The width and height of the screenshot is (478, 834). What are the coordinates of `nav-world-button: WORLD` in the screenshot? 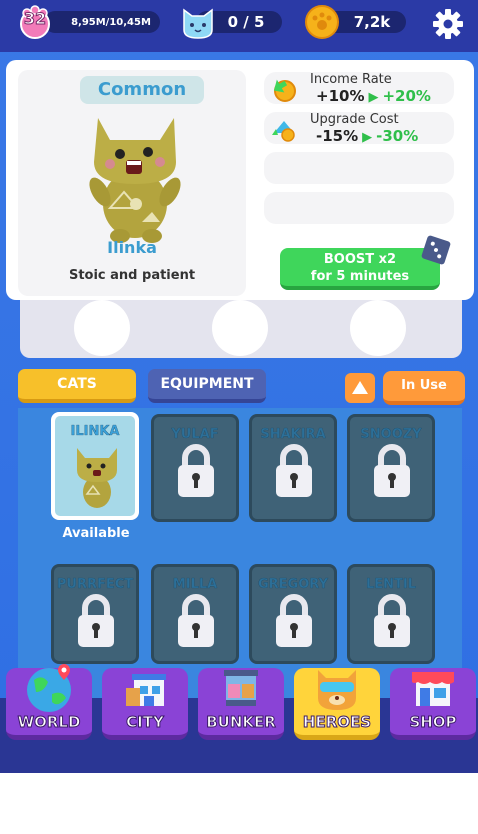 It's located at (49, 702).